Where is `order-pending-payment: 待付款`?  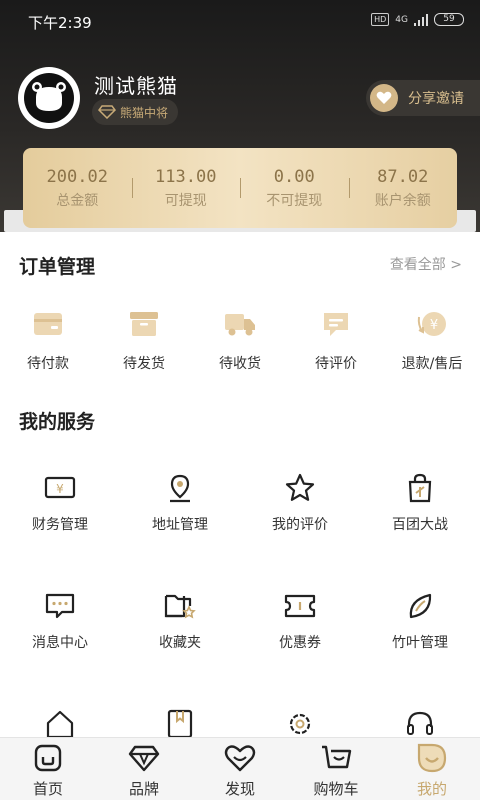 order-pending-payment: 待付款 is located at coordinates (48, 340).